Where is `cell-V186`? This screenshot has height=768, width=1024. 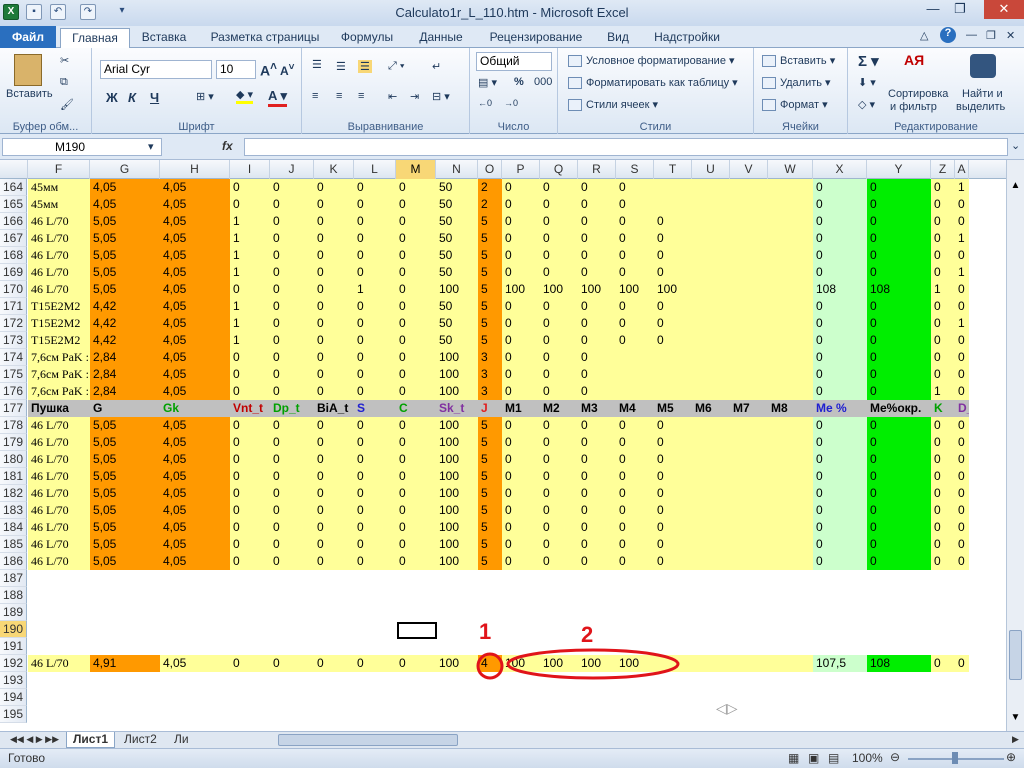
cell-V186 is located at coordinates (749, 561).